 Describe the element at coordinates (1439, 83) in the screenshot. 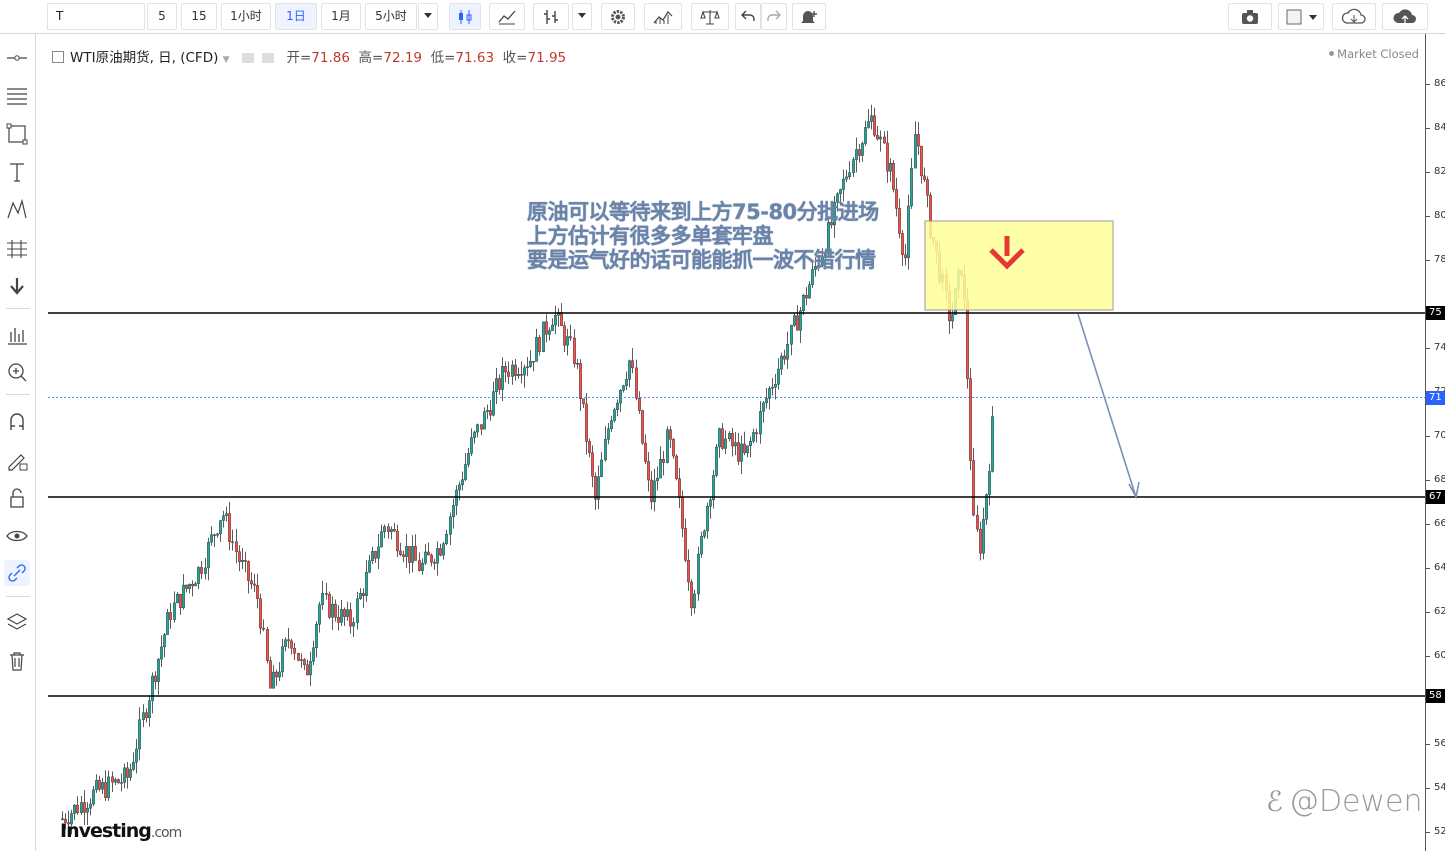

I see `price-tick-86: 86` at that location.